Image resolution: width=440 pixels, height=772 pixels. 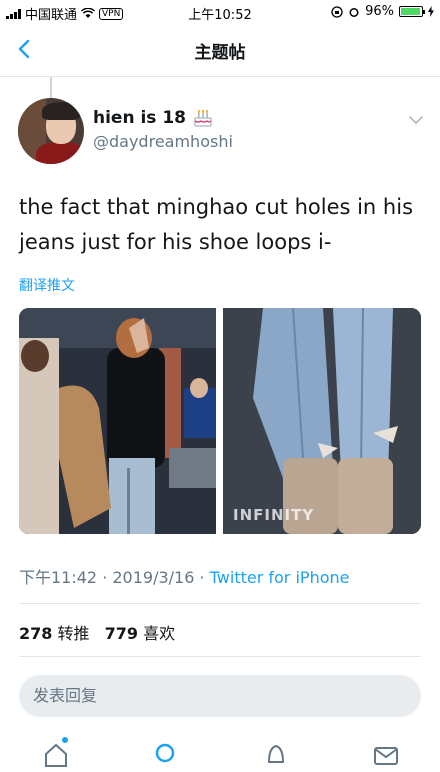 I want to click on status-bar: 中国联通 VPN 上午10:52 96%, so click(x=220, y=12).